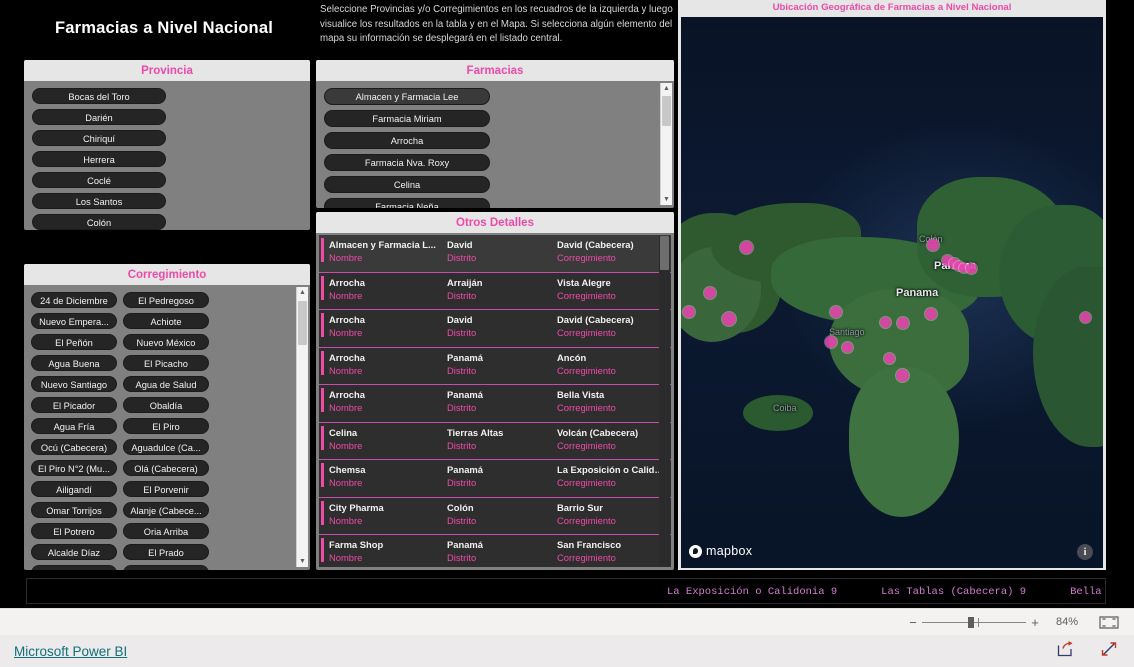  I want to click on farmacia-item: Farmacia Neña, so click(407, 203).